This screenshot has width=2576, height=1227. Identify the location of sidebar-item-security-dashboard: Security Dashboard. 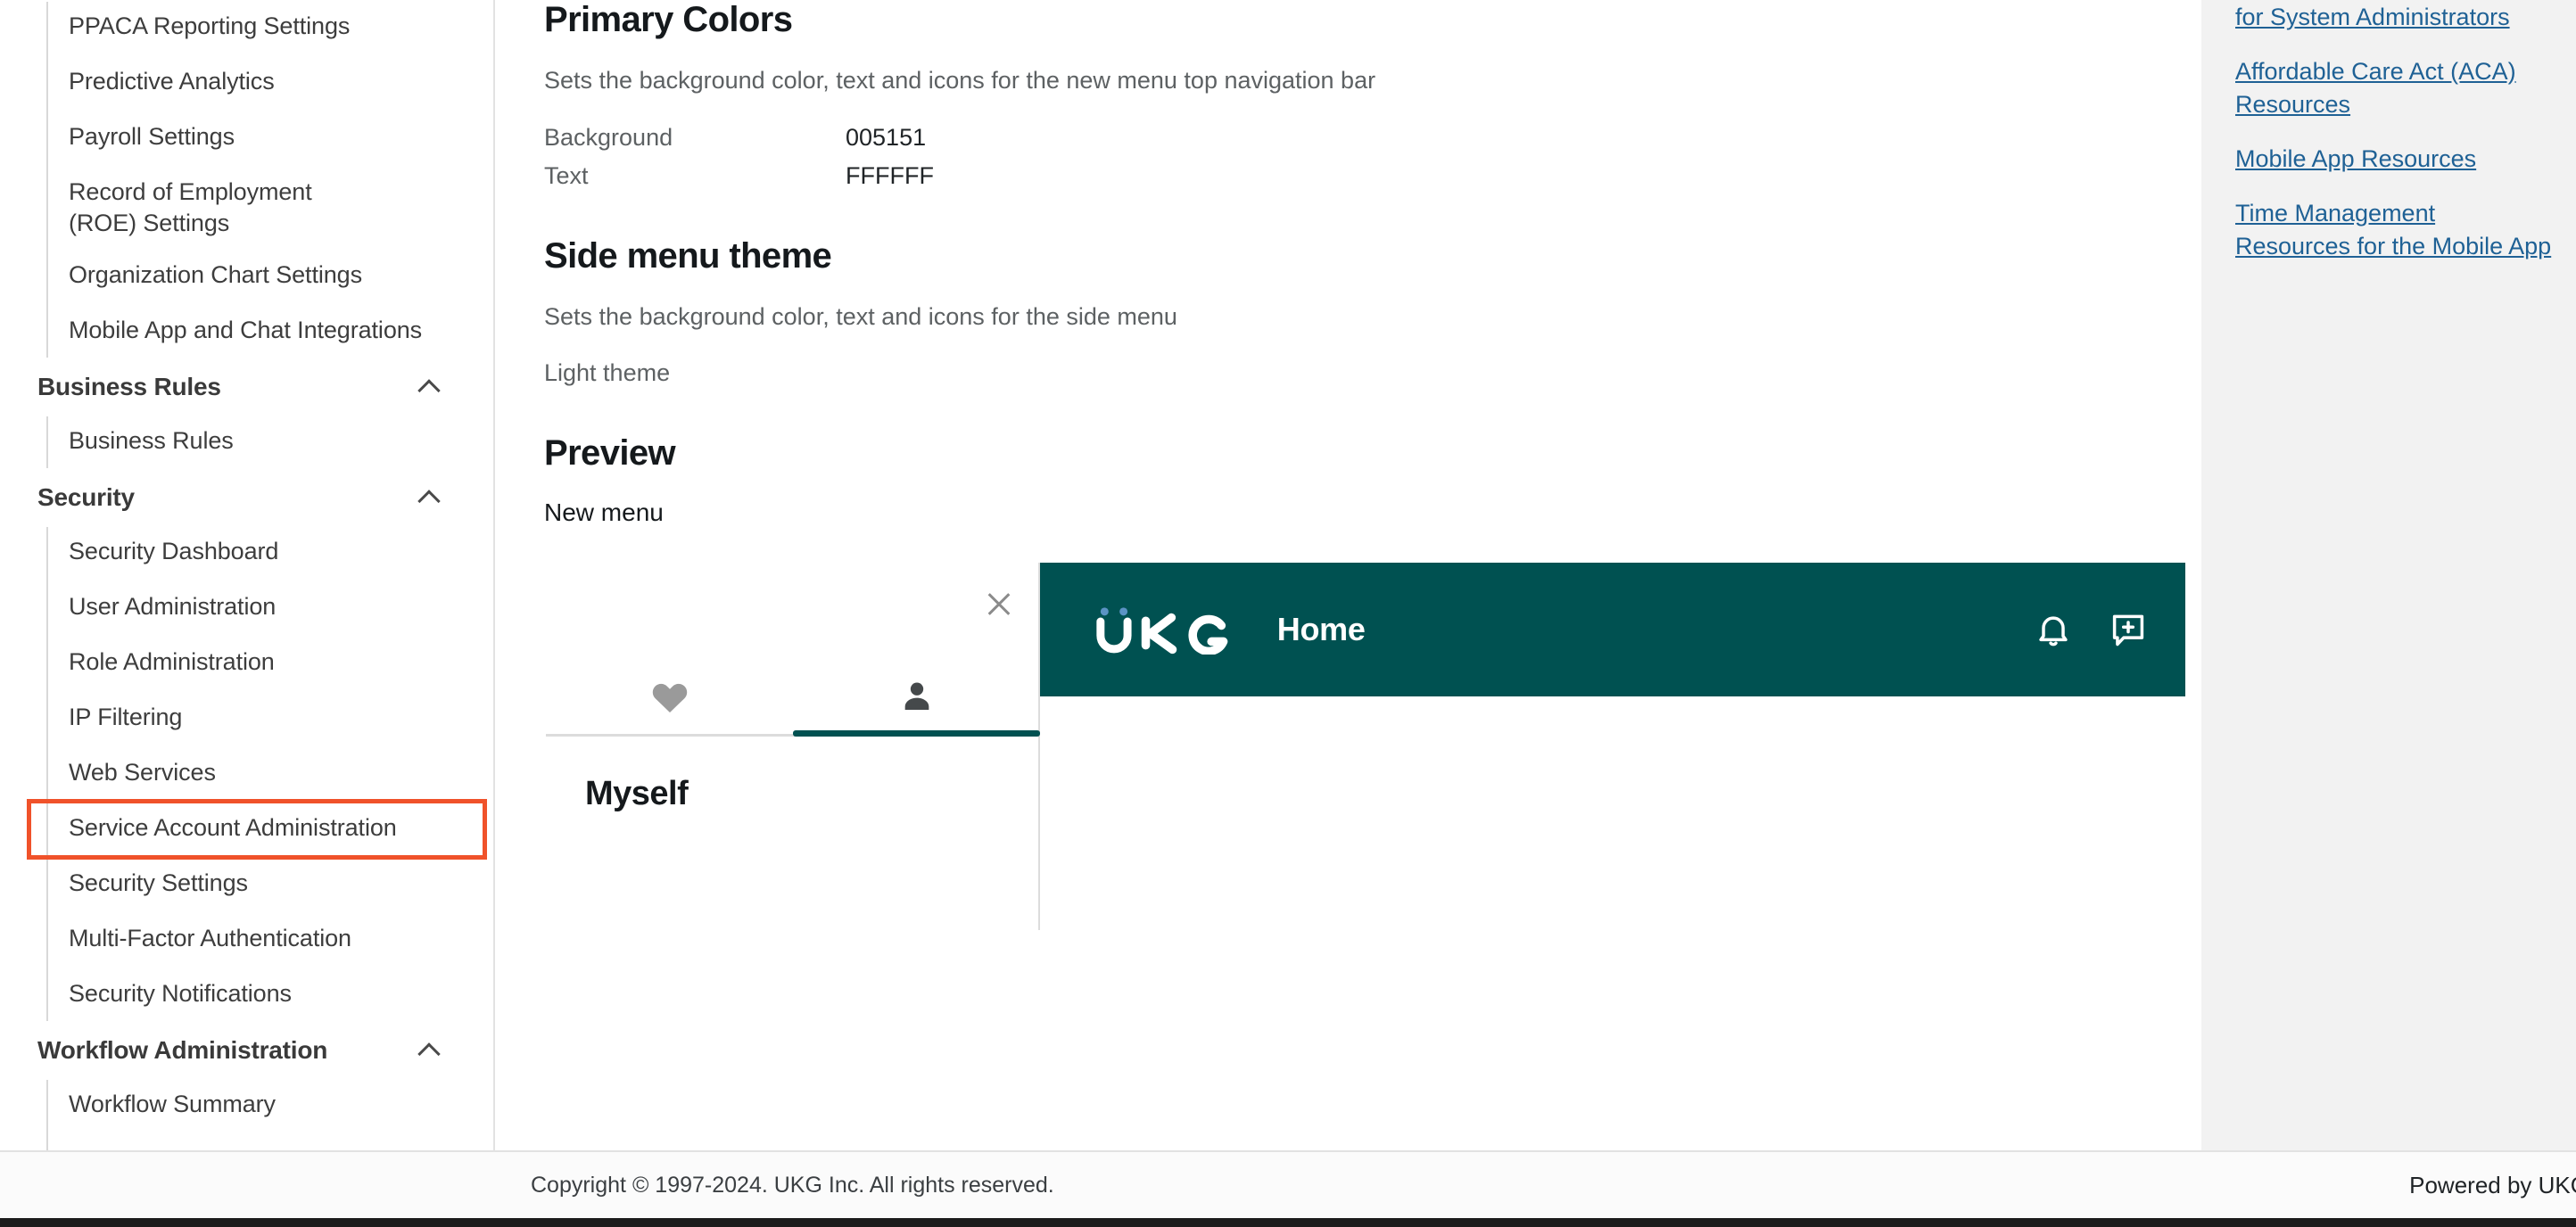
(247, 553).